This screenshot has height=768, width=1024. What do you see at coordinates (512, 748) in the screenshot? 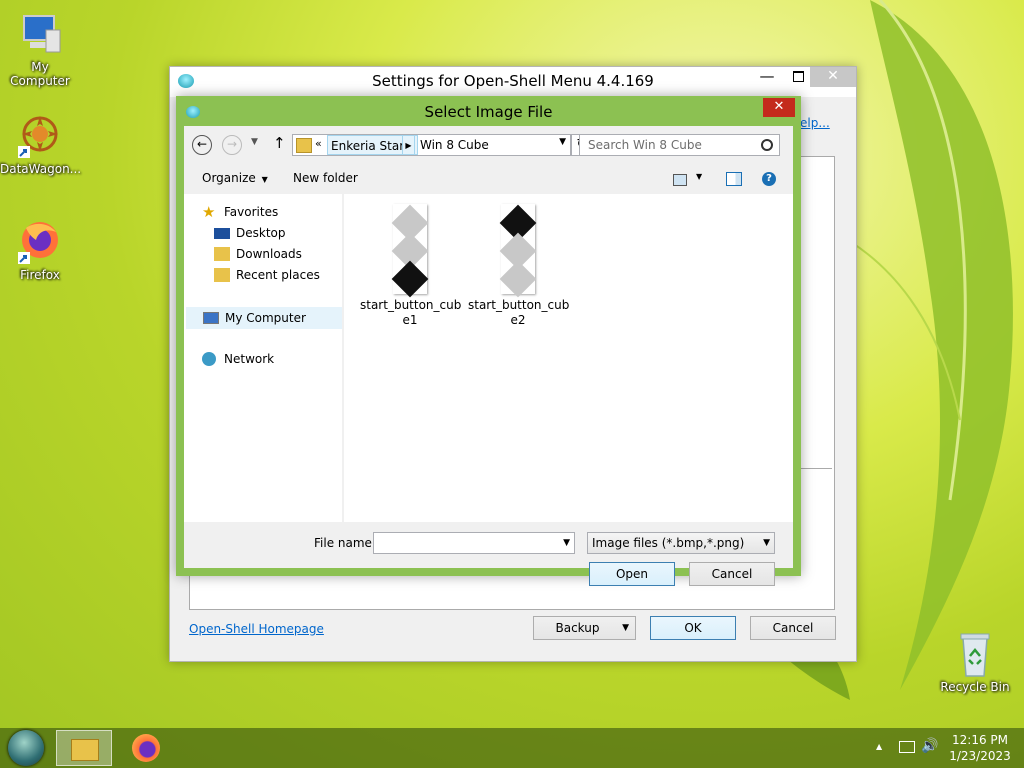
I see `taskbar: ▲ 🔊 12:16 PM 1/23/2023` at bounding box center [512, 748].